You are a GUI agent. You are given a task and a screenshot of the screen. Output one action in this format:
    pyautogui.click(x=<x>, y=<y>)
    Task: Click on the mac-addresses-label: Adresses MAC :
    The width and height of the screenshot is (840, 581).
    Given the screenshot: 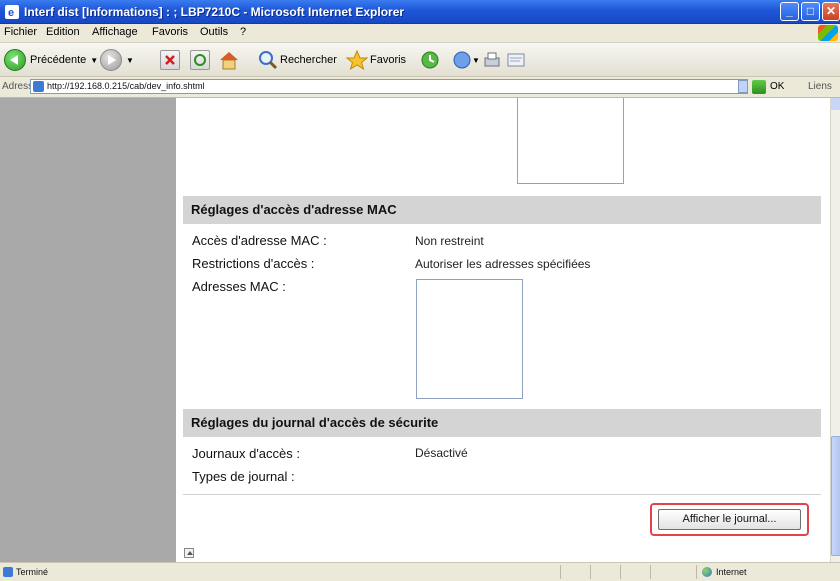 What is the action you would take?
    pyautogui.click(x=239, y=286)
    